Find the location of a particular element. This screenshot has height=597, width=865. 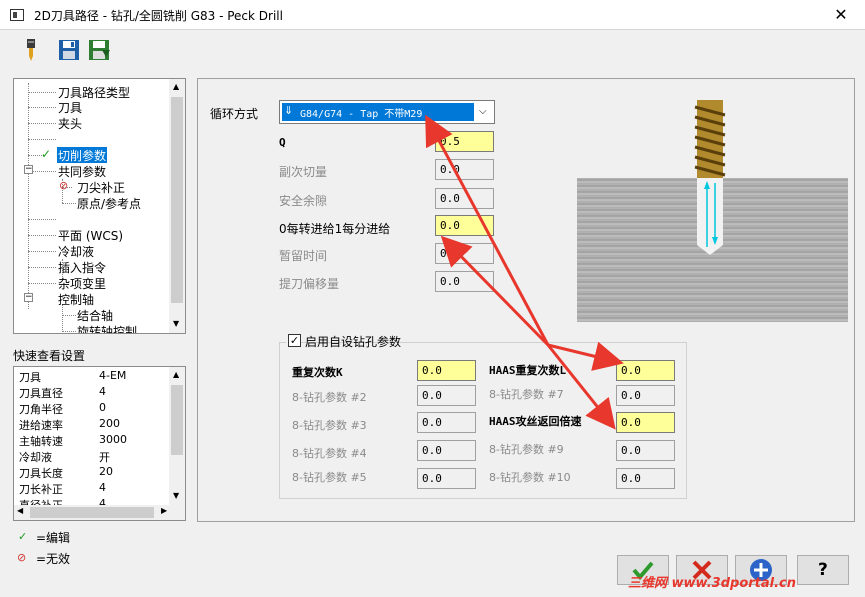

help-icon: ? is located at coordinates (823, 570).